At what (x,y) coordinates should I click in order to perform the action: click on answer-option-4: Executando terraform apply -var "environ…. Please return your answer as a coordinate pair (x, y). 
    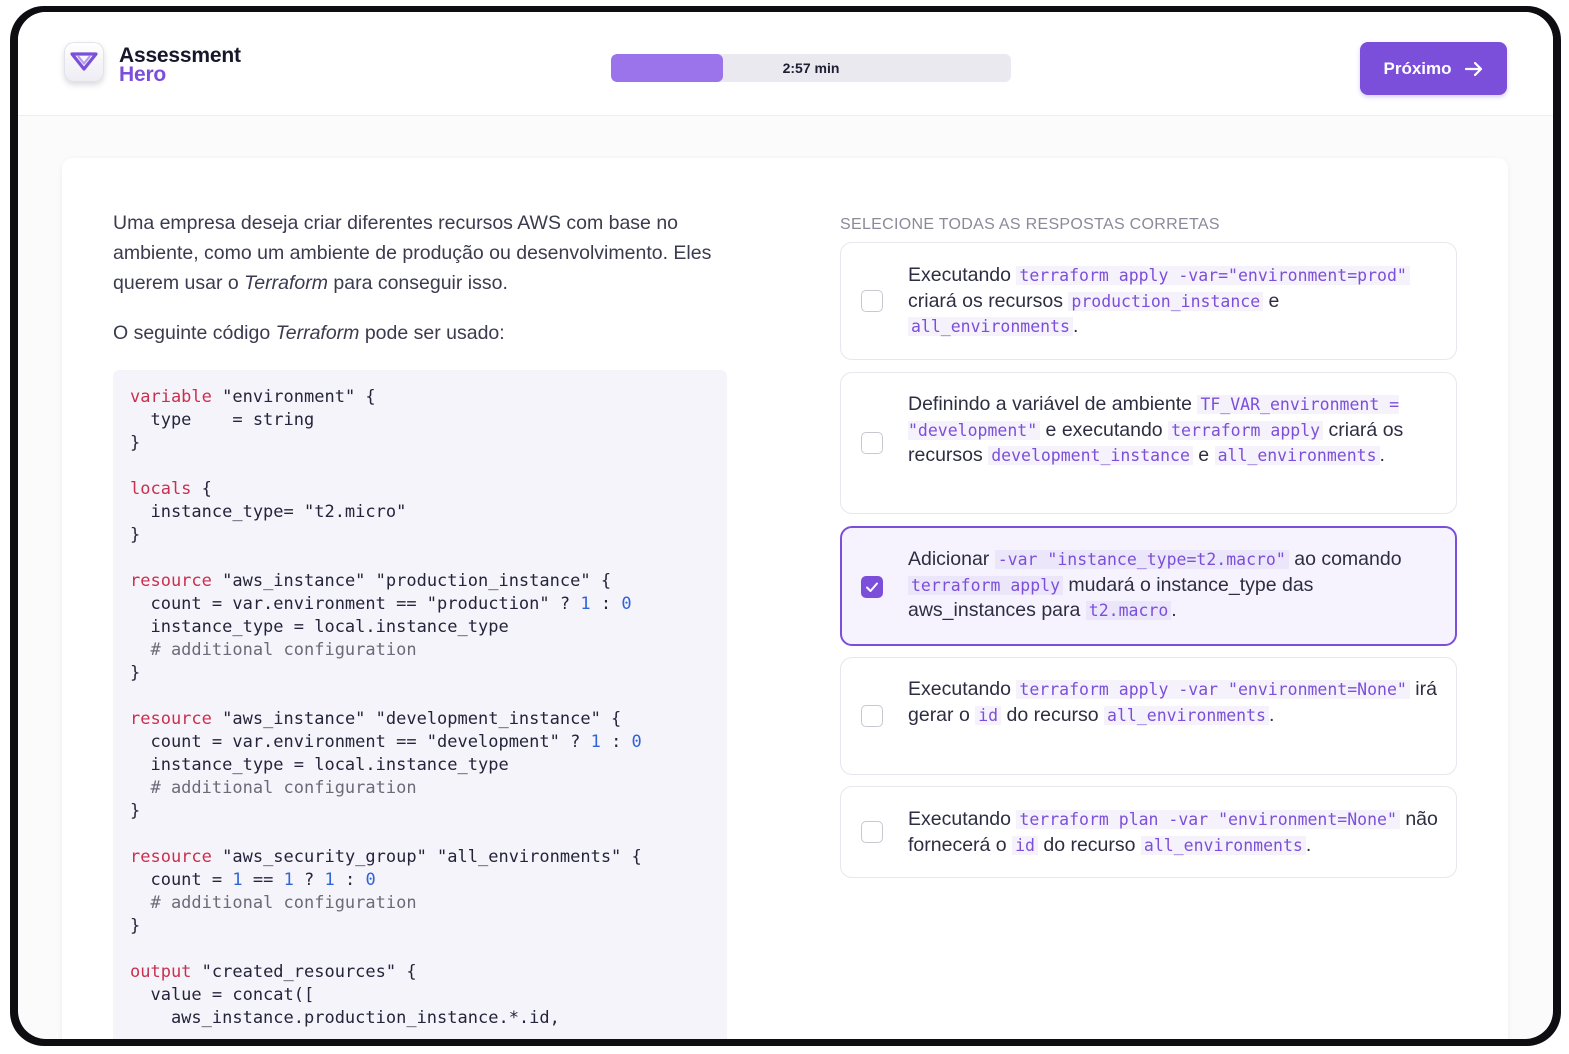
    Looking at the image, I should click on (1148, 716).